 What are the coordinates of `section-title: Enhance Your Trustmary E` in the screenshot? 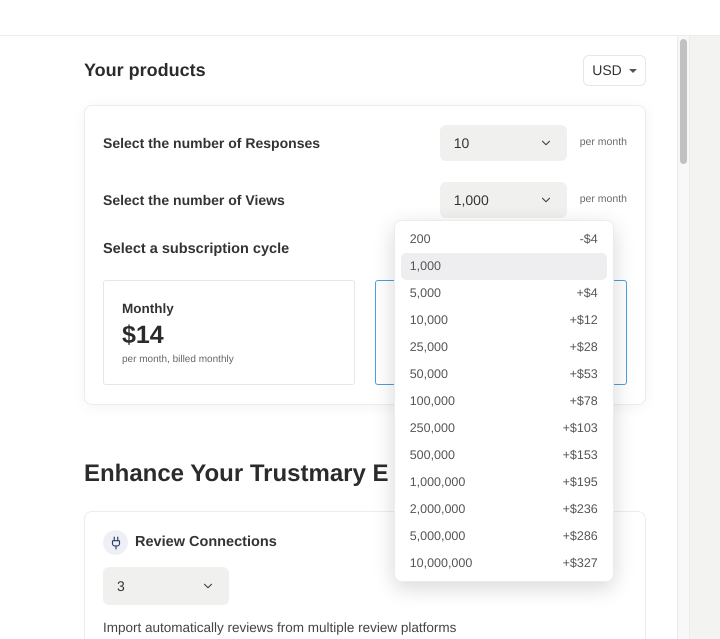 It's located at (236, 474).